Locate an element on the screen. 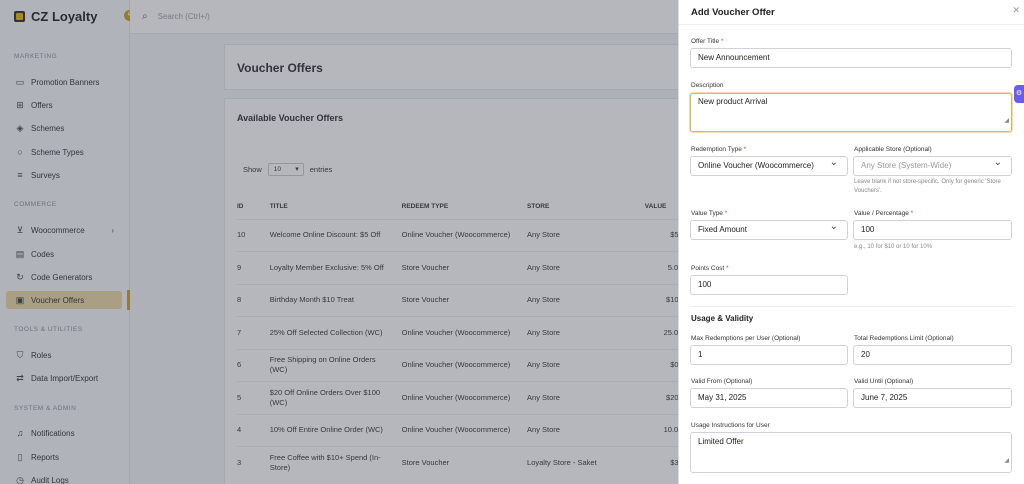 This screenshot has width=1024, height=484. value-percentage-input: 100 is located at coordinates (932, 230).